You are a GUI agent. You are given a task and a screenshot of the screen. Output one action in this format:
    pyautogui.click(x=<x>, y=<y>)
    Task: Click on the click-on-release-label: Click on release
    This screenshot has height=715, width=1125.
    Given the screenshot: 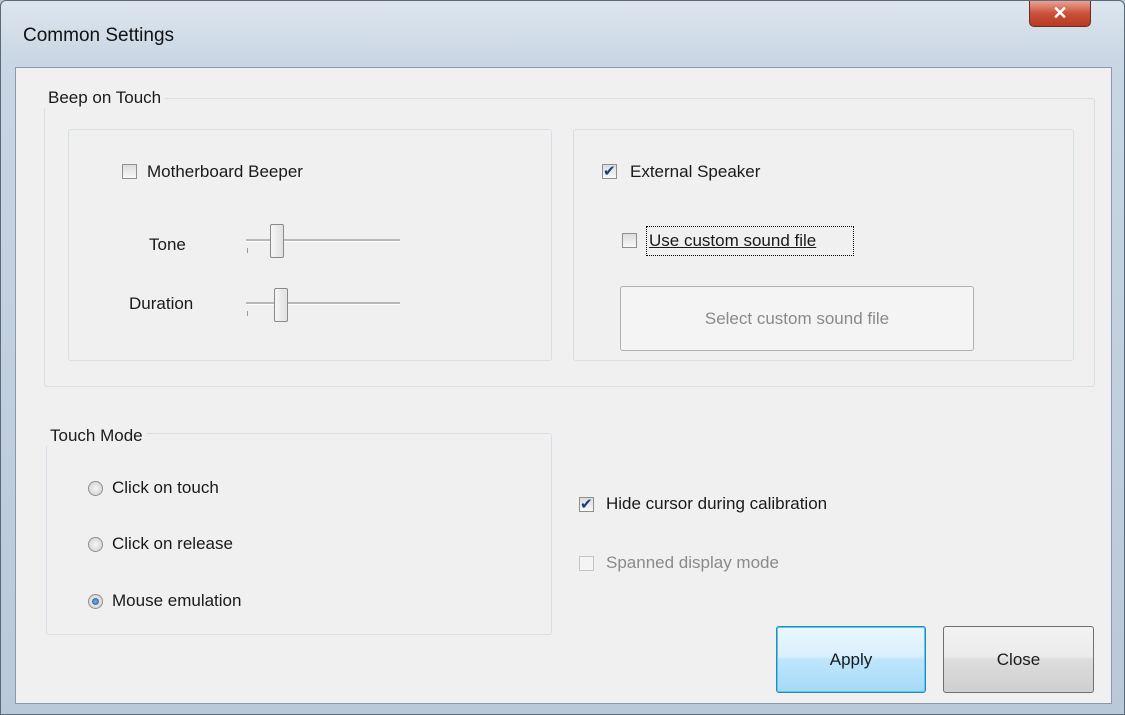 What is the action you would take?
    pyautogui.click(x=172, y=544)
    